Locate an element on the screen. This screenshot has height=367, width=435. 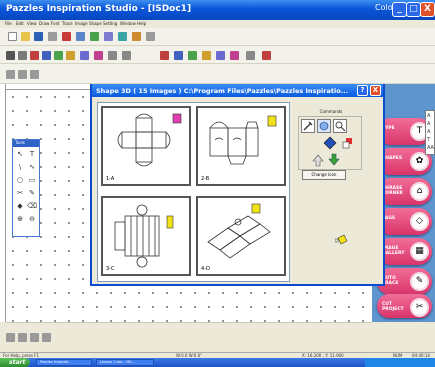
ellipse-tool: ○ is located at coordinates (20, 180).